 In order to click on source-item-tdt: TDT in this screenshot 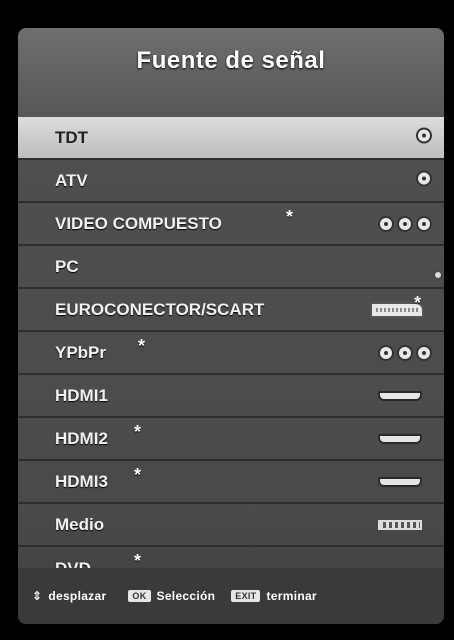, I will do `click(231, 138)`.